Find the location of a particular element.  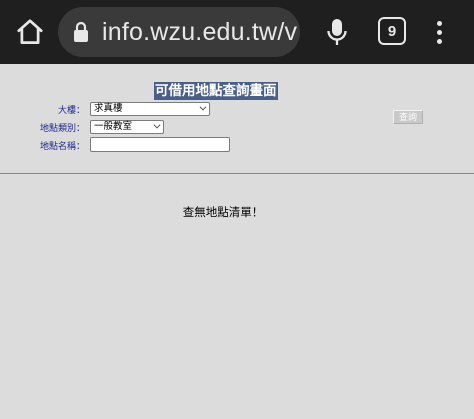

location-name-label: 地點名稱： is located at coordinates (62, 147).